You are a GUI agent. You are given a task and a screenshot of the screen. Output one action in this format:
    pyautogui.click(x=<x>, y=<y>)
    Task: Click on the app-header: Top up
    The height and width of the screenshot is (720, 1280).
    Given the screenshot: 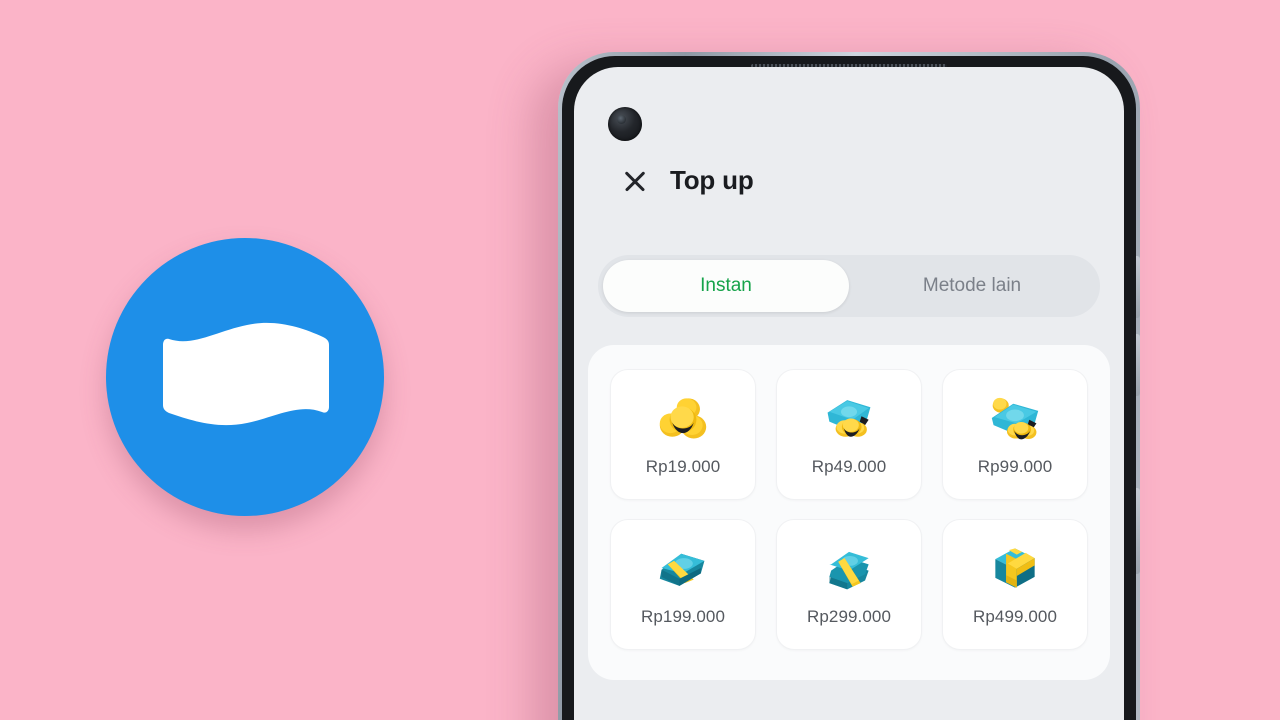 What is the action you would take?
    pyautogui.click(x=849, y=131)
    